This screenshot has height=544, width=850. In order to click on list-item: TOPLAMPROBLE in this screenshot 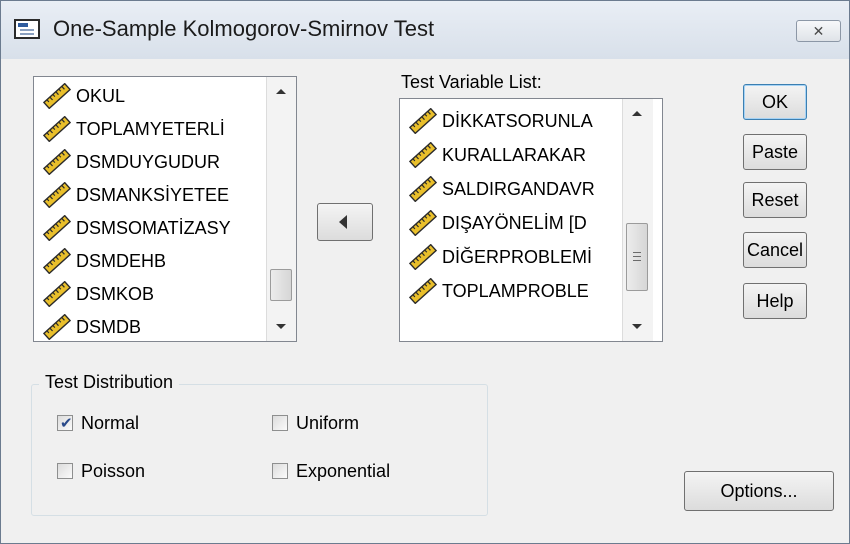, I will do `click(498, 291)`.